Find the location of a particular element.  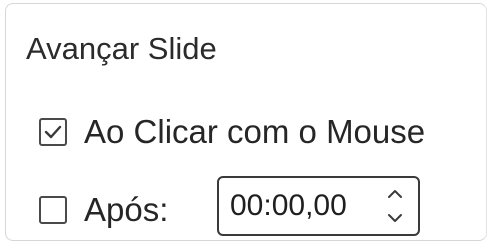

checkmark-icon is located at coordinates (53, 132).